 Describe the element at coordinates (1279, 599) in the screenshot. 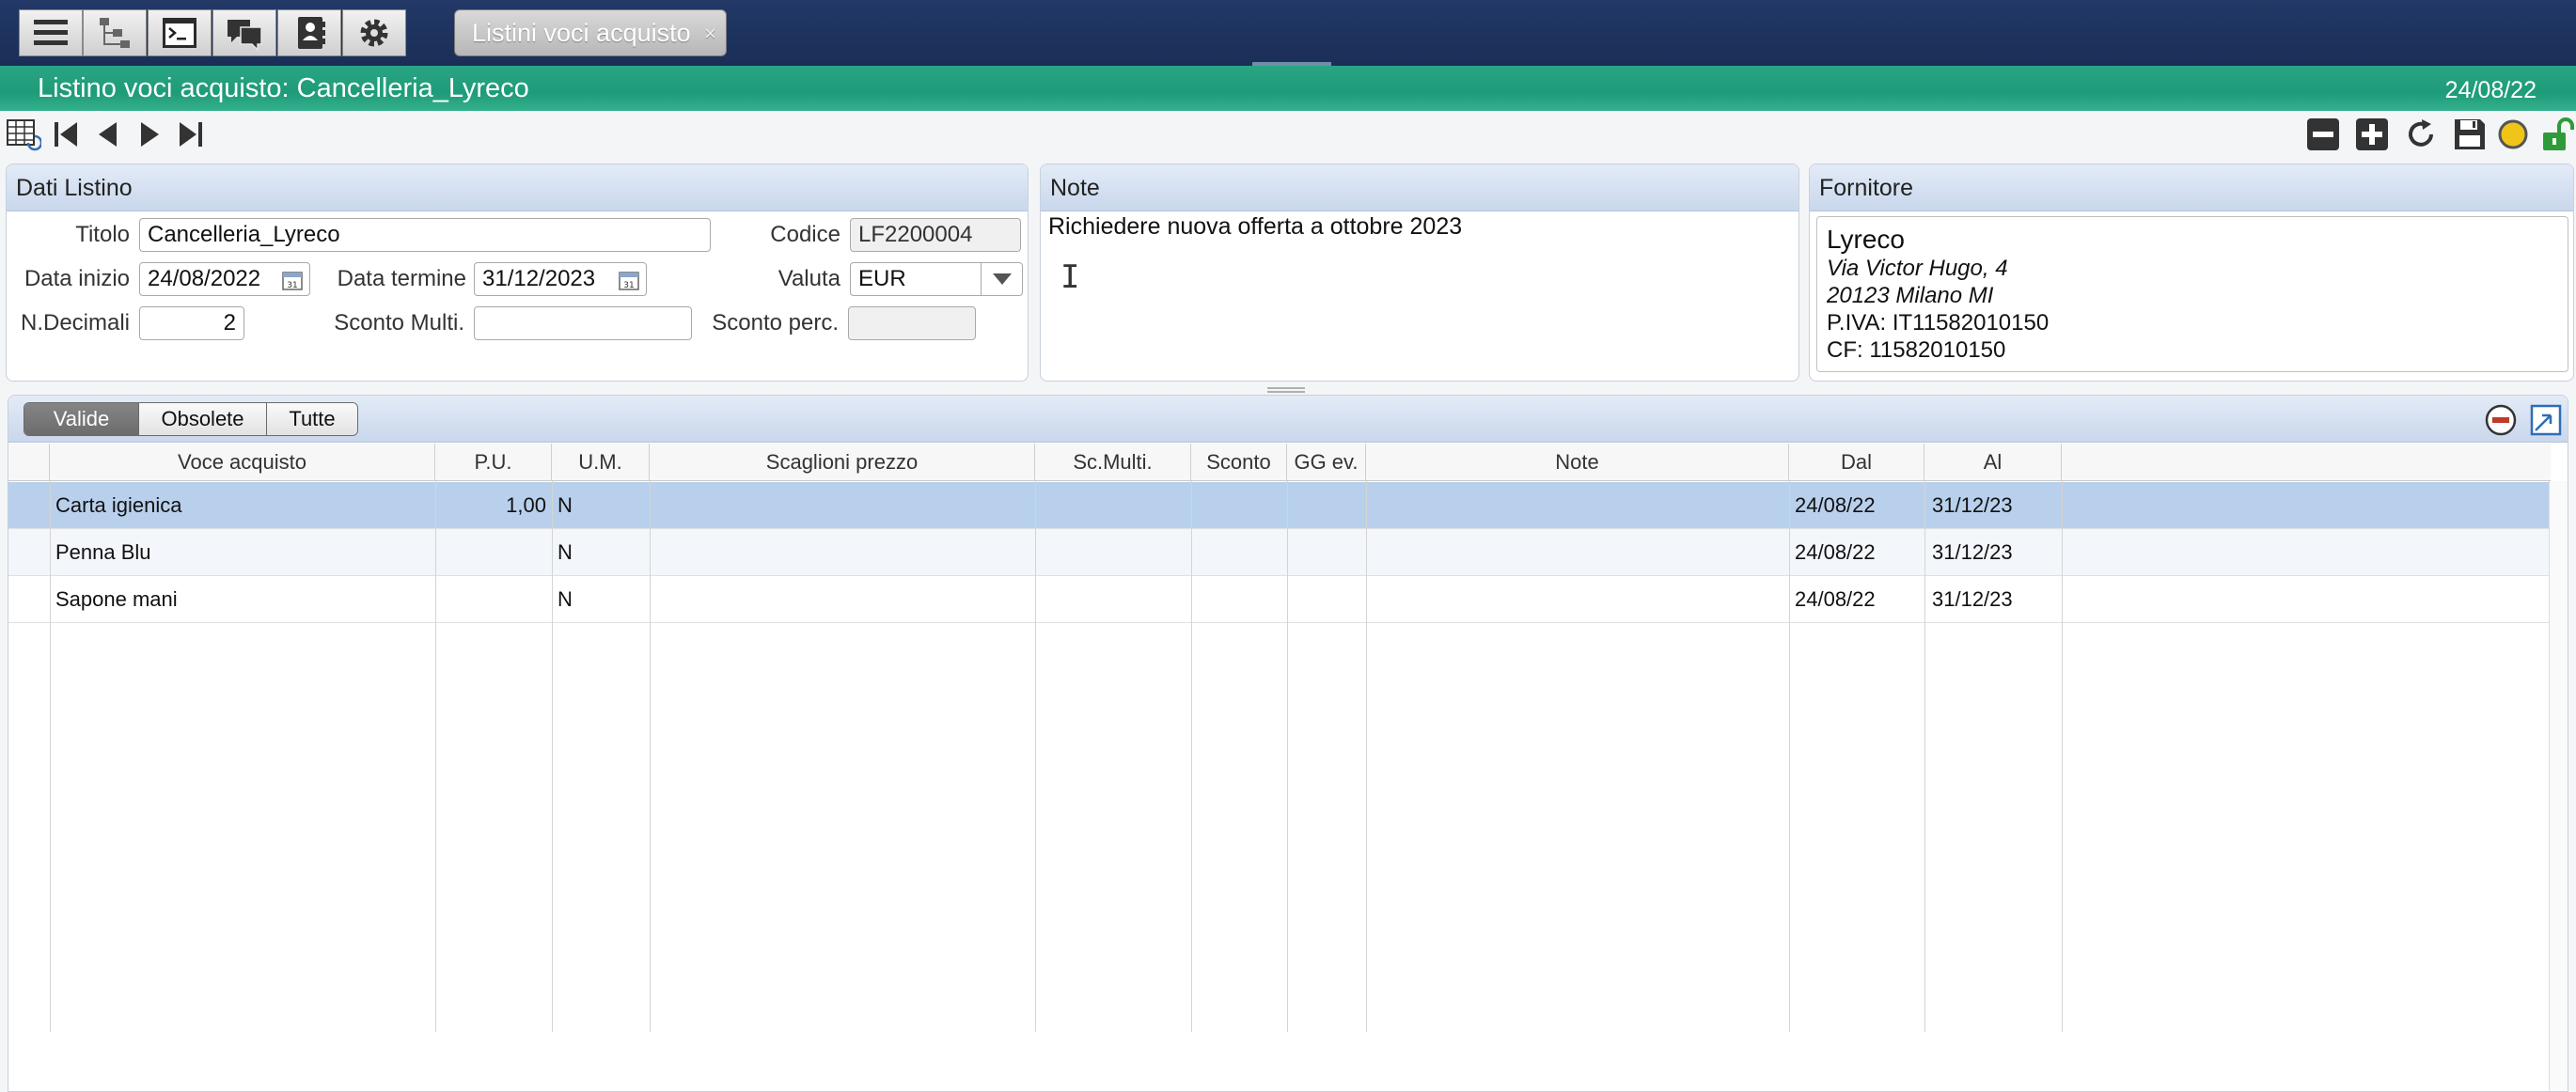

I see `table-row: Sapone mani N 24/08/22 31/12/23` at that location.